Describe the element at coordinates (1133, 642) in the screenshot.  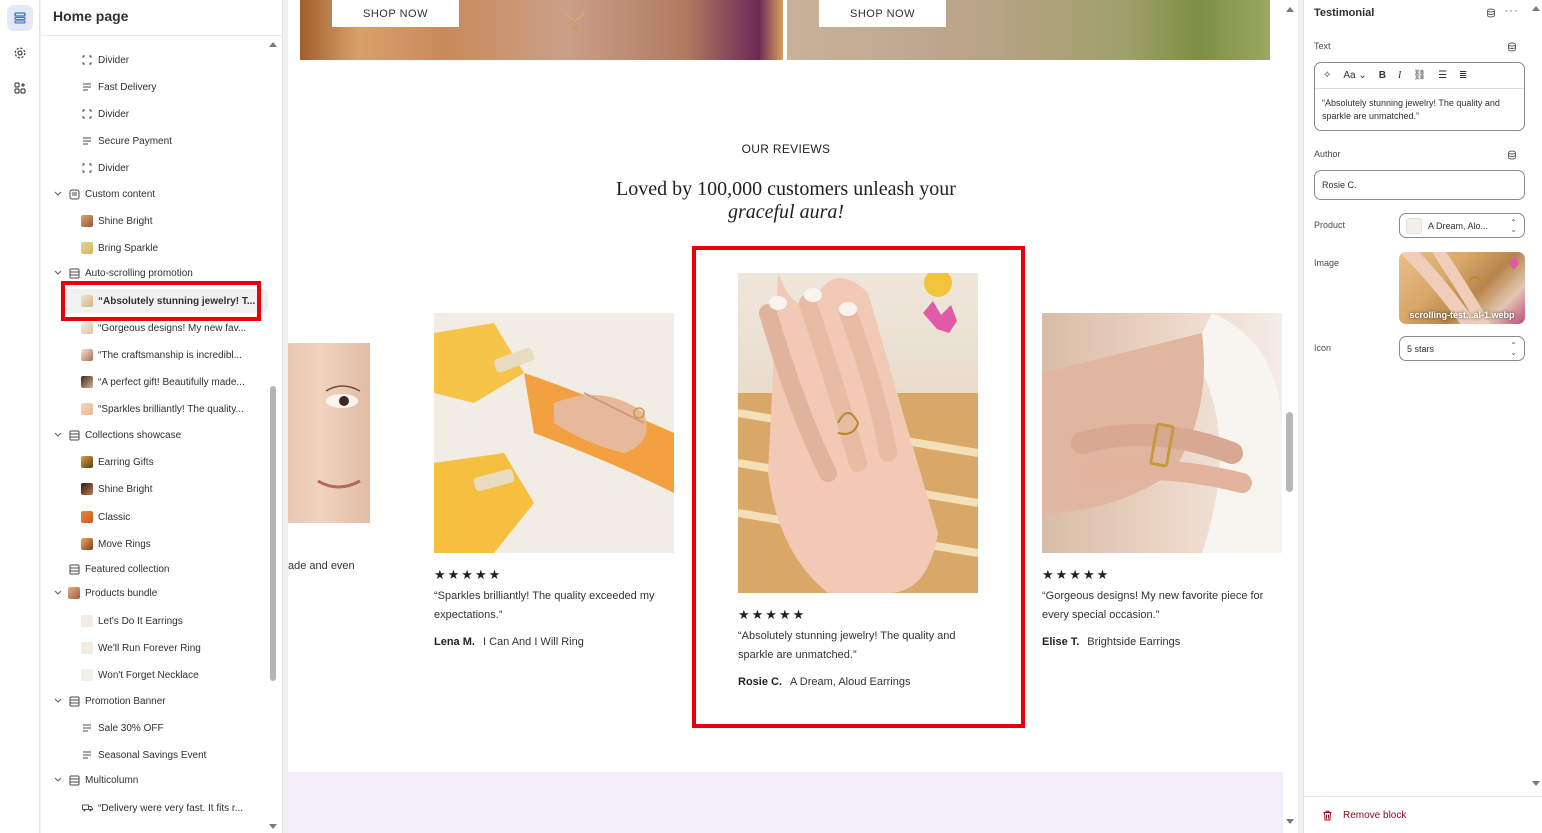
I see `product-name: Brightside Earrings` at that location.